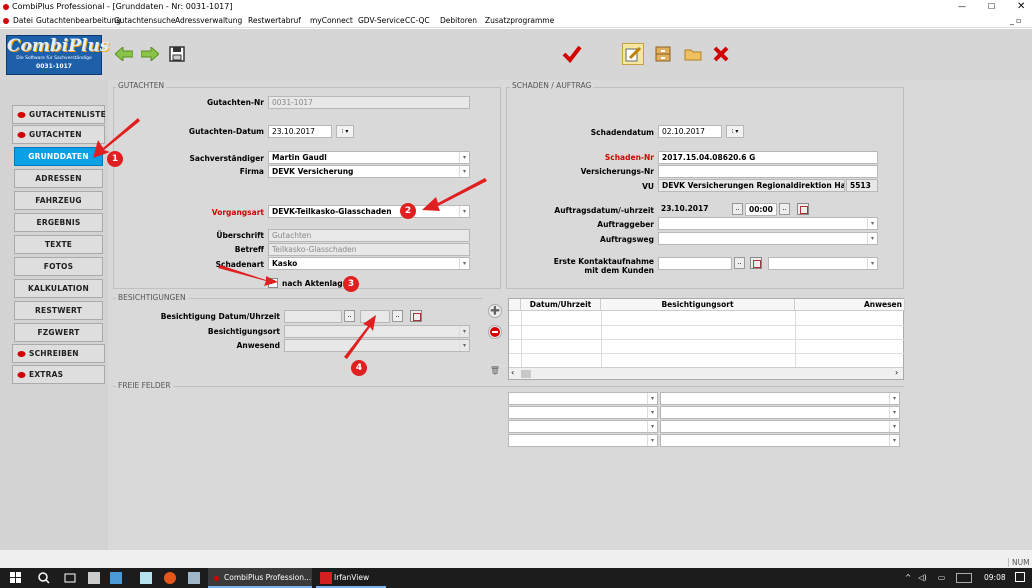 The image size is (1032, 588). I want to click on notification-icon, so click(1020, 577).